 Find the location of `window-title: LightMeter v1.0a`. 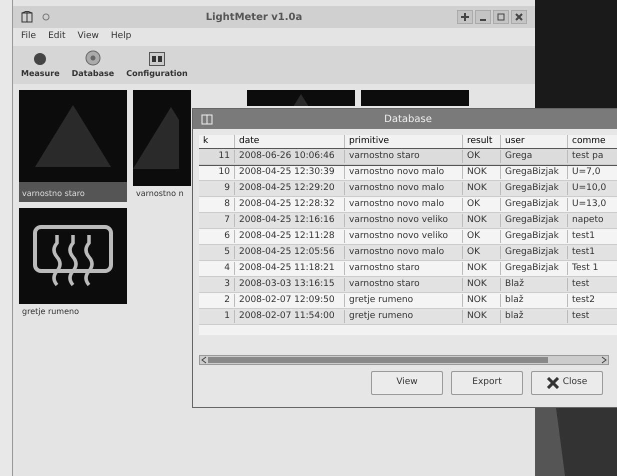

window-title: LightMeter v1.0a is located at coordinates (254, 17).